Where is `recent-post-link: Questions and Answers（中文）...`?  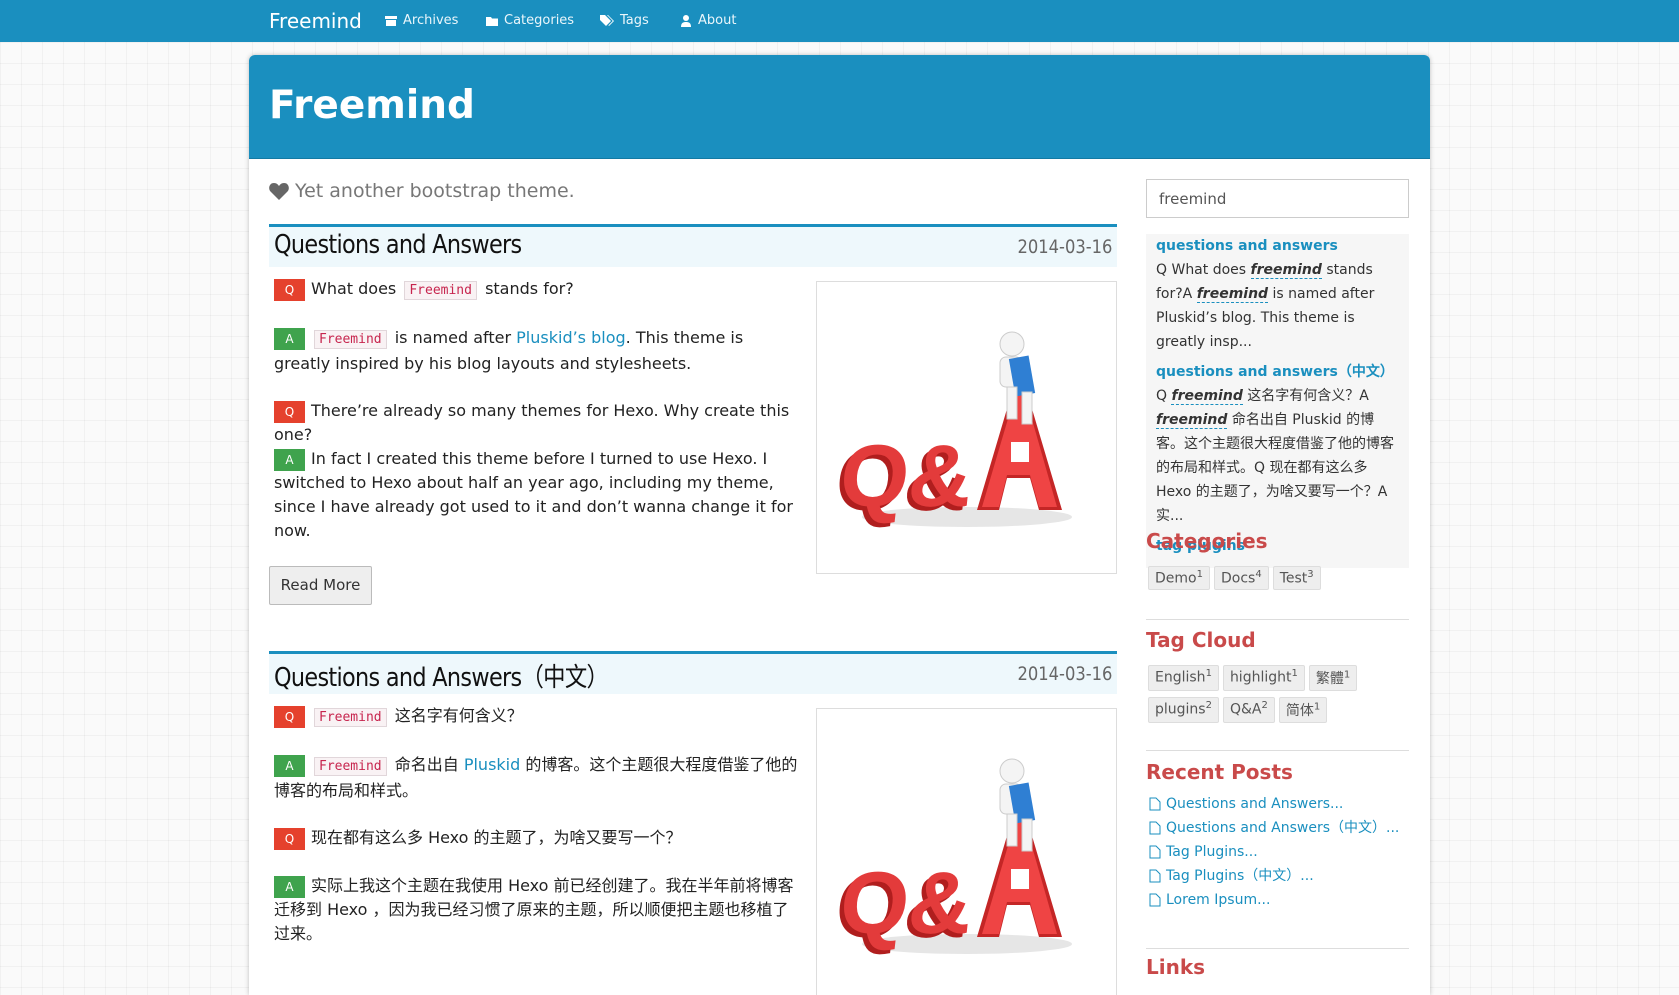
recent-post-link: Questions and Answers（中文）... is located at coordinates (1274, 828).